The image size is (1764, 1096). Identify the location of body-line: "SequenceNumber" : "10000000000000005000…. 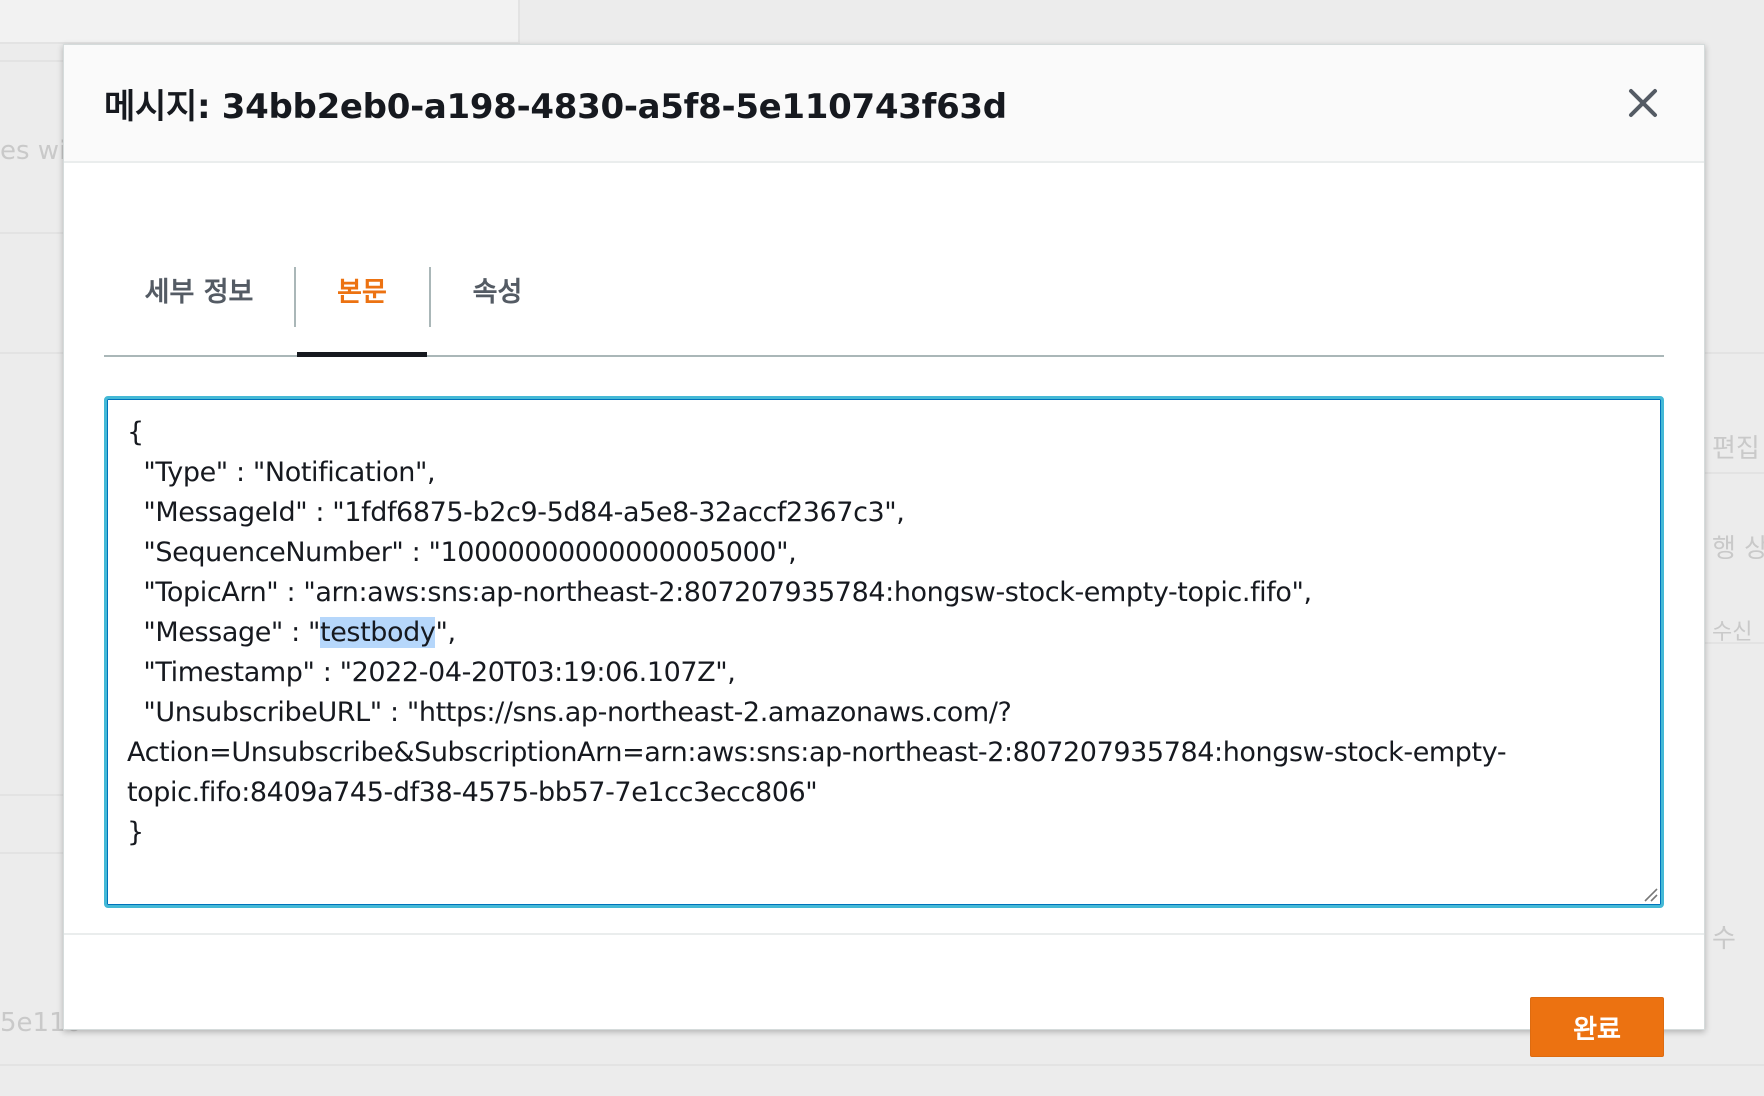
(462, 552).